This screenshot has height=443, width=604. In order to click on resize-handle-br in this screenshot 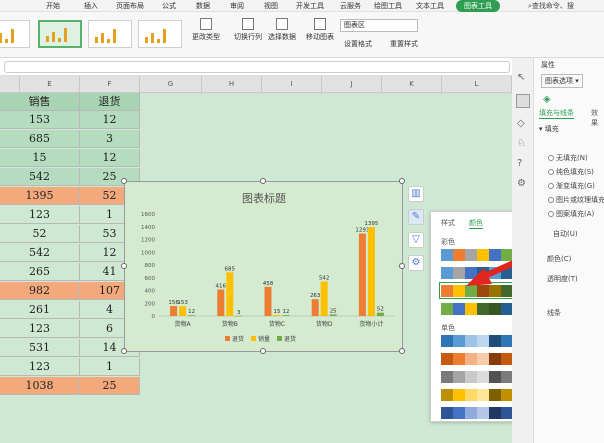, I will do `click(402, 351)`.